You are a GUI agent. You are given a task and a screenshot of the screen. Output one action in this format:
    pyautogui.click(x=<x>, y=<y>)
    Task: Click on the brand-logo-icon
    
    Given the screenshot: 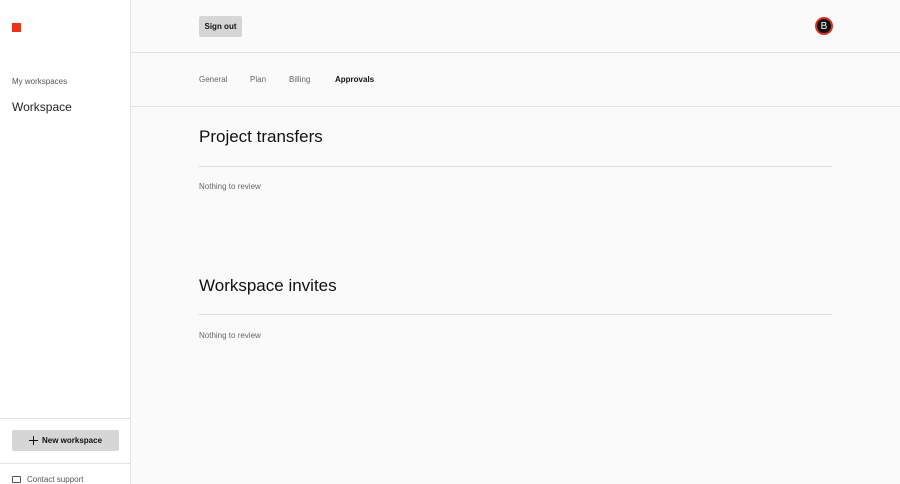 What is the action you would take?
    pyautogui.click(x=16, y=27)
    